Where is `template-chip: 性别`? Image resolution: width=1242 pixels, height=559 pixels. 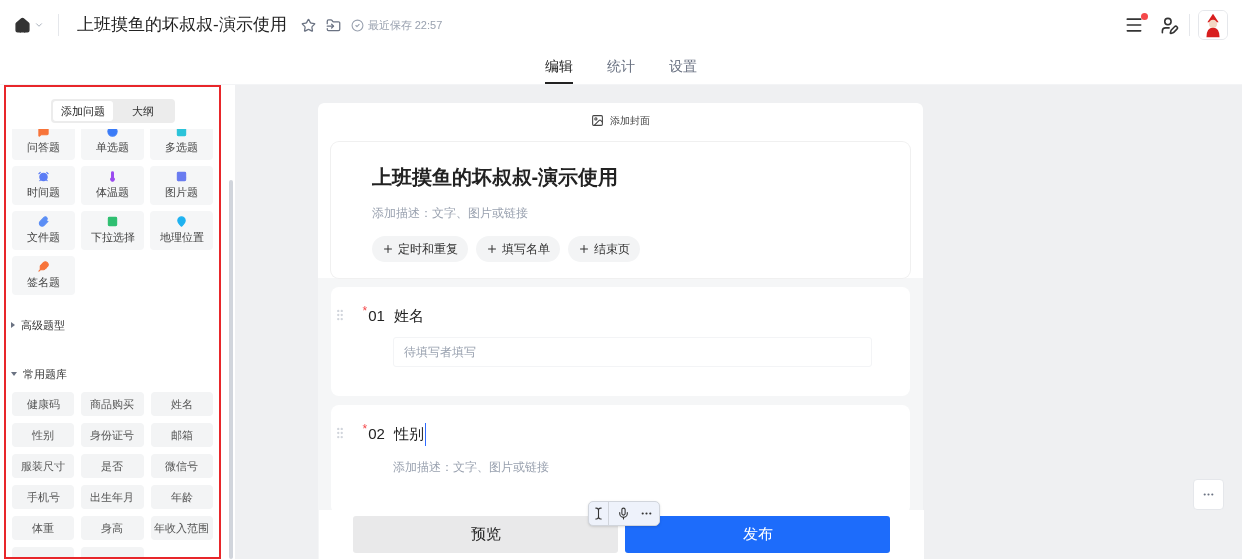 template-chip: 性别 is located at coordinates (43, 435).